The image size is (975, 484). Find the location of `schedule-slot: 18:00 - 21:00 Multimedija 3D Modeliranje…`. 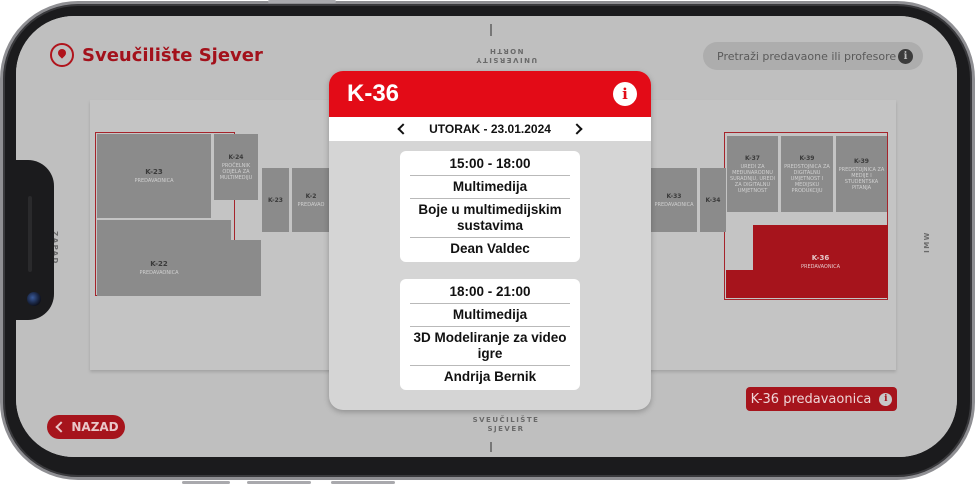

schedule-slot: 18:00 - 21:00 Multimedija 3D Modeliranje… is located at coordinates (490, 334).